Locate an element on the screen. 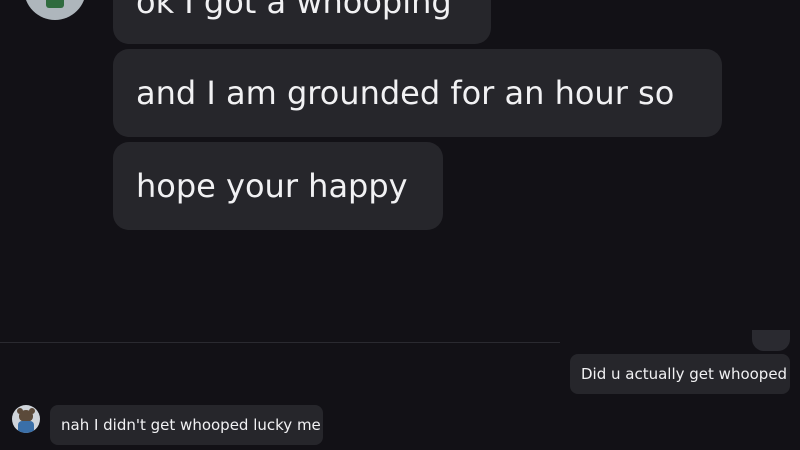 The width and height of the screenshot is (800, 450). message-text: and I am grounded for an hour so is located at coordinates (405, 93).